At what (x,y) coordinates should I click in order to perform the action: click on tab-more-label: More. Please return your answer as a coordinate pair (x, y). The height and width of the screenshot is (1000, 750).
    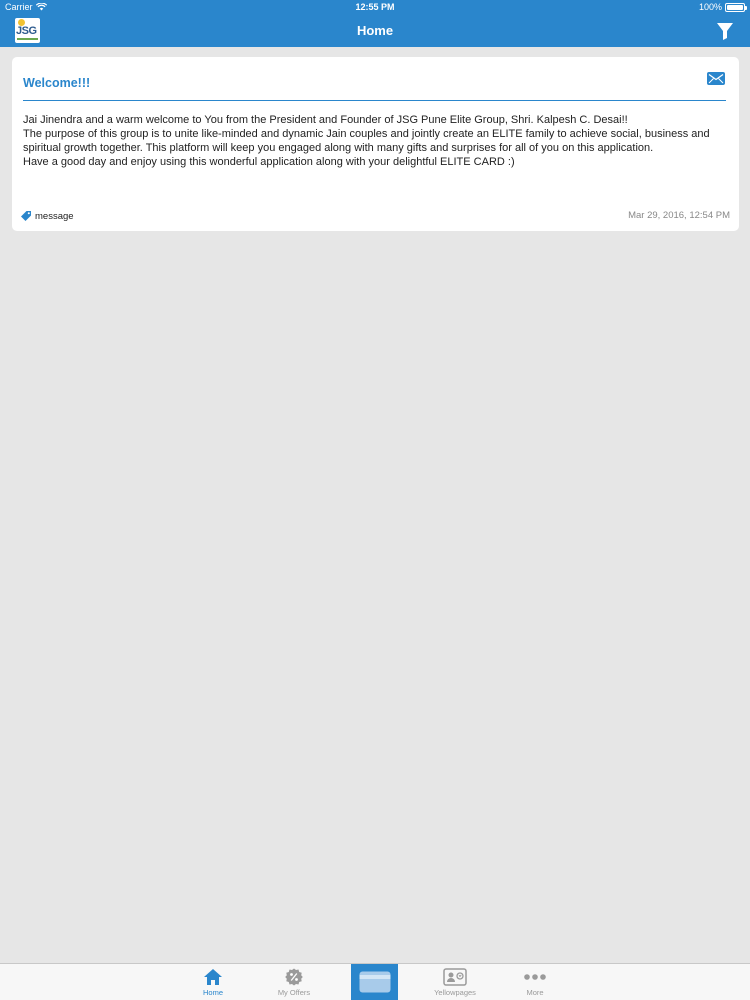
    Looking at the image, I should click on (535, 992).